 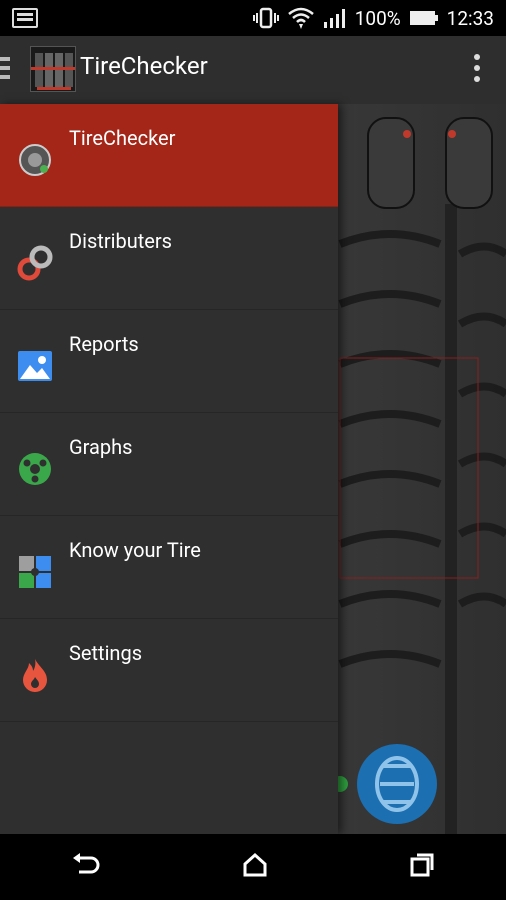 I want to click on app-bar: TireChecker, so click(x=253, y=70).